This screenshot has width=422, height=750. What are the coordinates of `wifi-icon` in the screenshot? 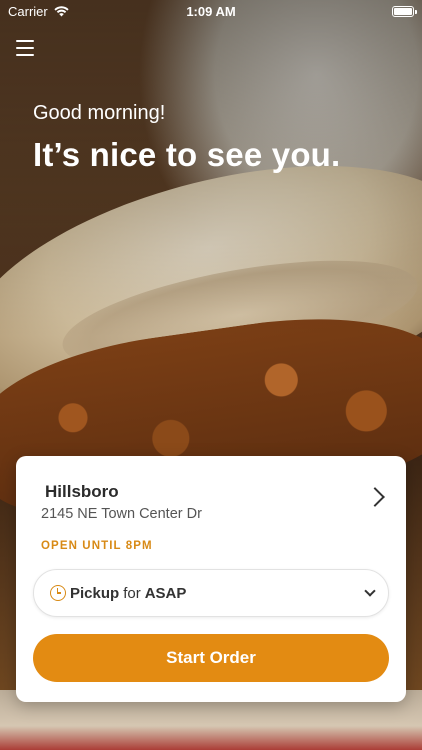 It's located at (61, 10).